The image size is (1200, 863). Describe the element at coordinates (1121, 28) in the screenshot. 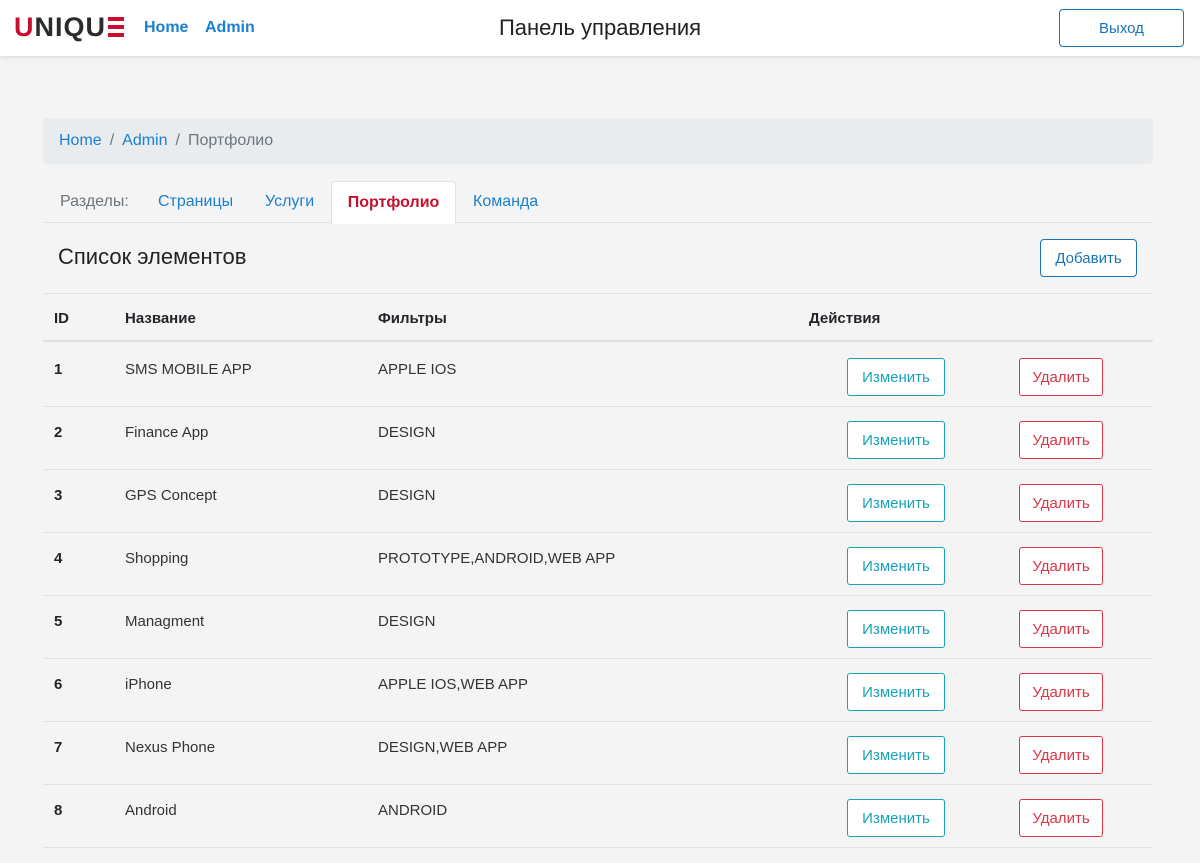

I see `logout-button: Выход` at that location.